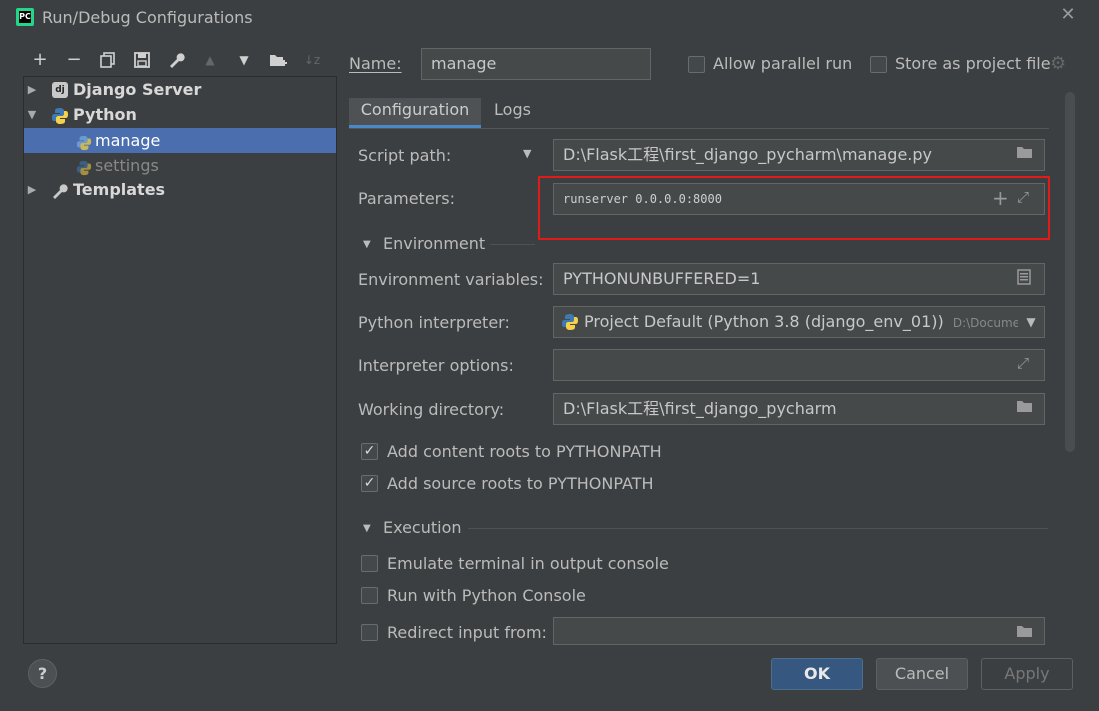  I want to click on tab-logs: Logs, so click(512, 113).